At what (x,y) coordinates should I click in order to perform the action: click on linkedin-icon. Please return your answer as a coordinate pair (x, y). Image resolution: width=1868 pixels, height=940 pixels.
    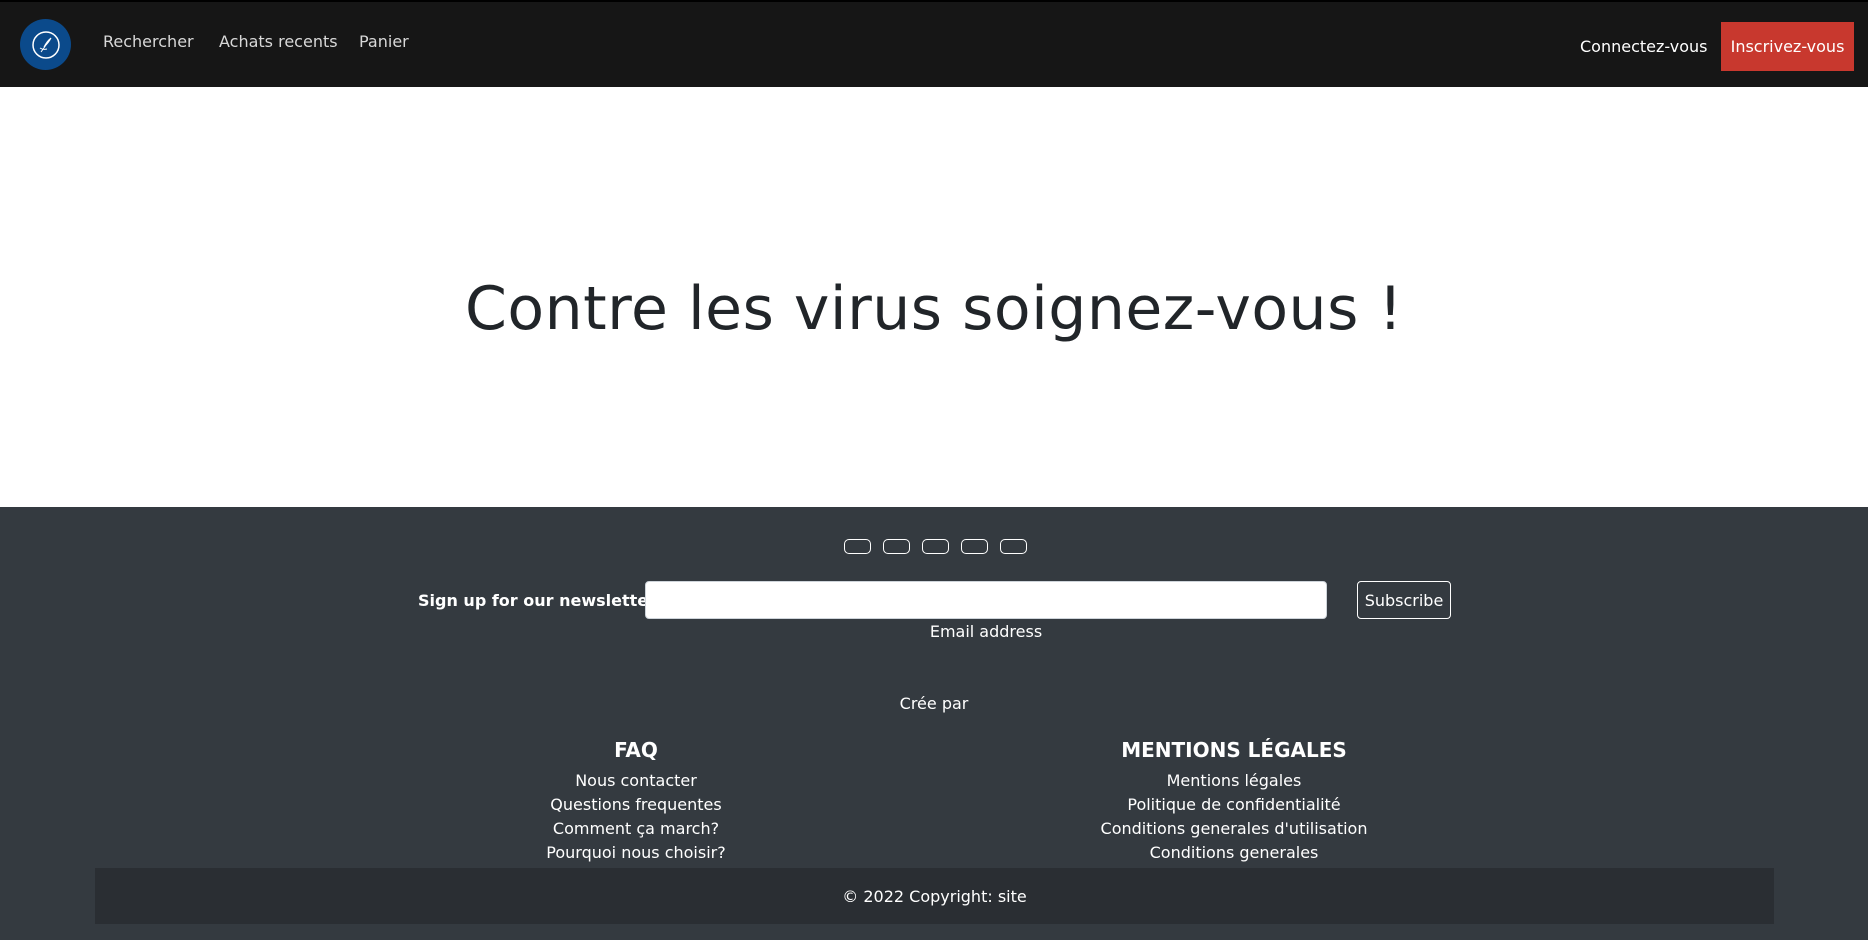
    Looking at the image, I should click on (1013, 546).